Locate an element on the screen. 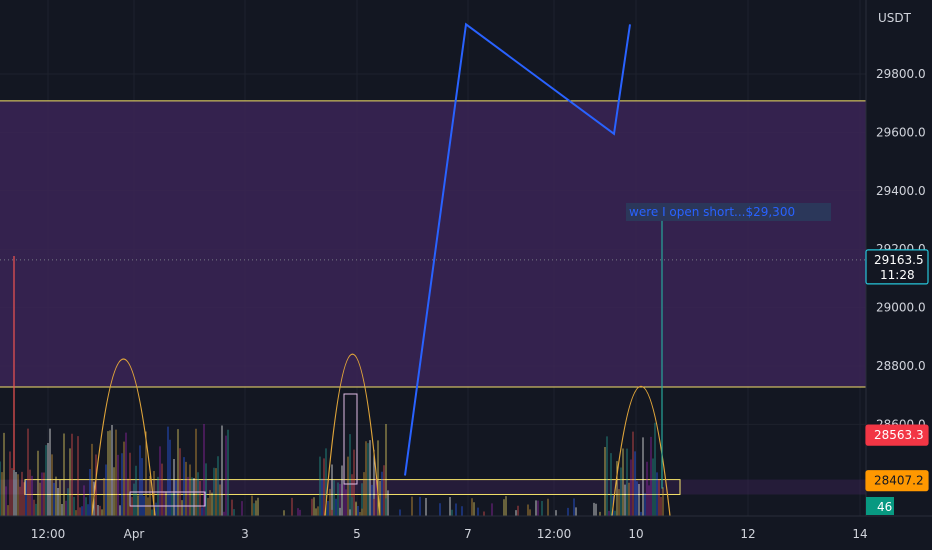  price-tag-label: 28563.3 is located at coordinates (899, 435).